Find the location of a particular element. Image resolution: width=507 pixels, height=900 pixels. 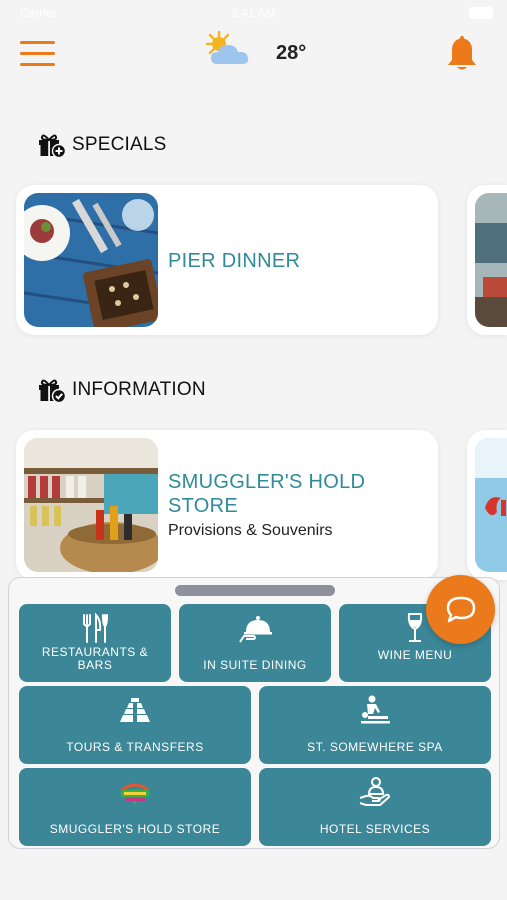

tile-smugglers-hold-store: SMUGGLER'S HOLD STORE is located at coordinates (135, 807).